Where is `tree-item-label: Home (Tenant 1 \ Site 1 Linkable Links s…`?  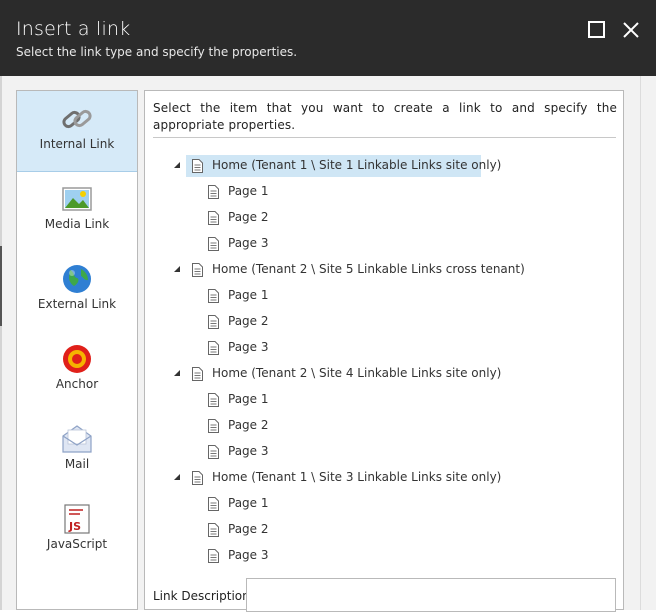 tree-item-label: Home (Tenant 1 \ Site 1 Linkable Links s… is located at coordinates (357, 165).